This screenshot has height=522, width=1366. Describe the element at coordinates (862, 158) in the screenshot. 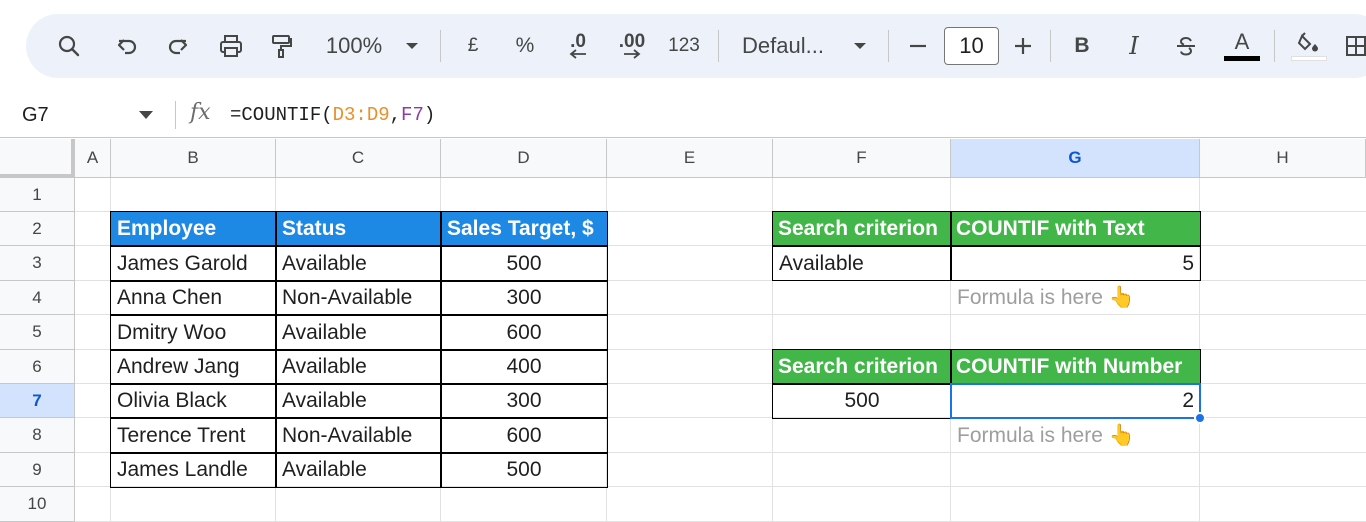

I see `column-header-f: F` at that location.